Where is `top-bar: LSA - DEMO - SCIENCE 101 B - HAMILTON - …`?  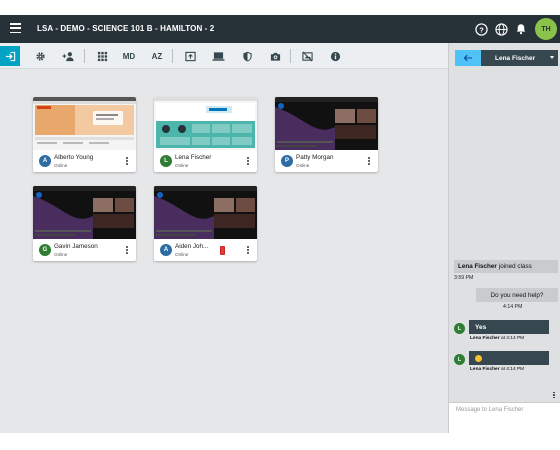 top-bar: LSA - DEMO - SCIENCE 101 B - HAMILTON - … is located at coordinates (280, 29).